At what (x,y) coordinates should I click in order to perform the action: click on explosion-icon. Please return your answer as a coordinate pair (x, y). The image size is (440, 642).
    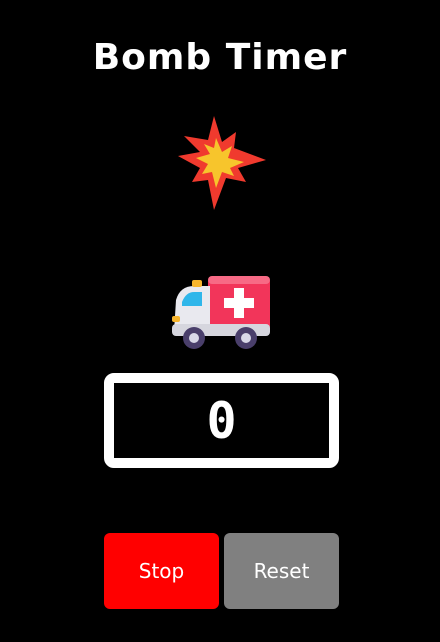
    Looking at the image, I should click on (223, 162).